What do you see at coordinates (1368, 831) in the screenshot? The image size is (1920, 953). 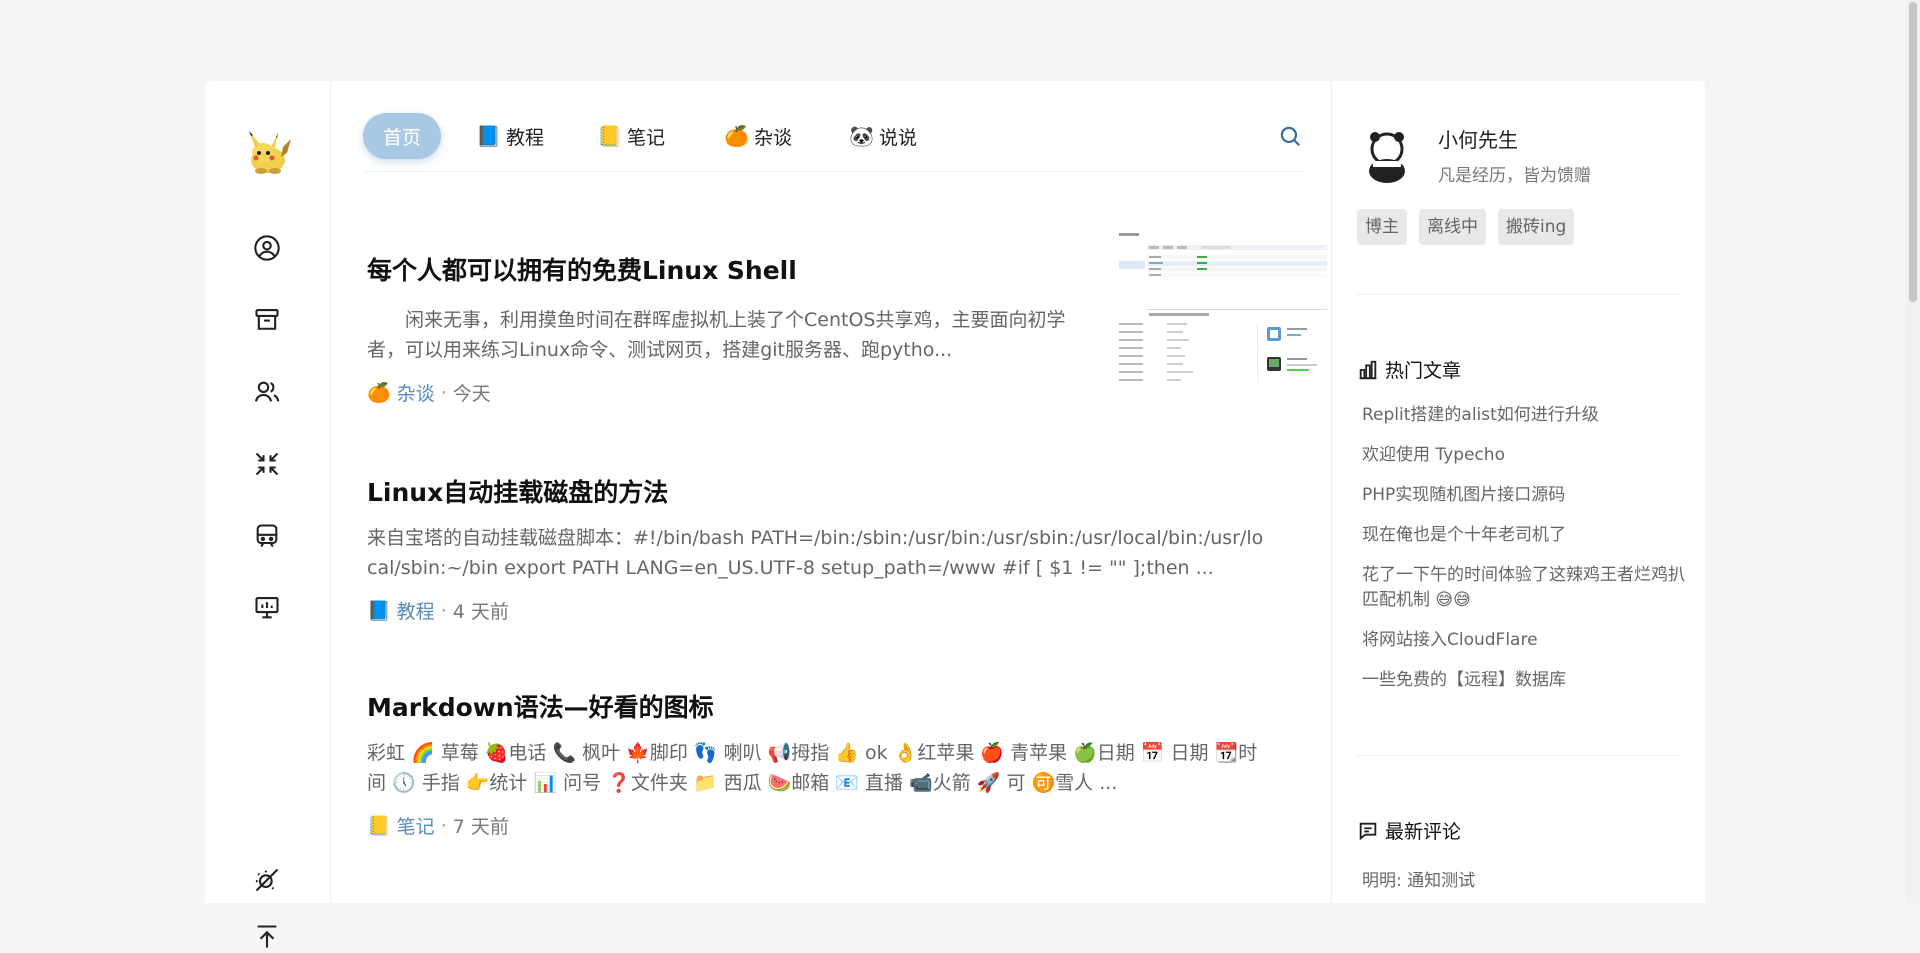 I see `comment-icon` at bounding box center [1368, 831].